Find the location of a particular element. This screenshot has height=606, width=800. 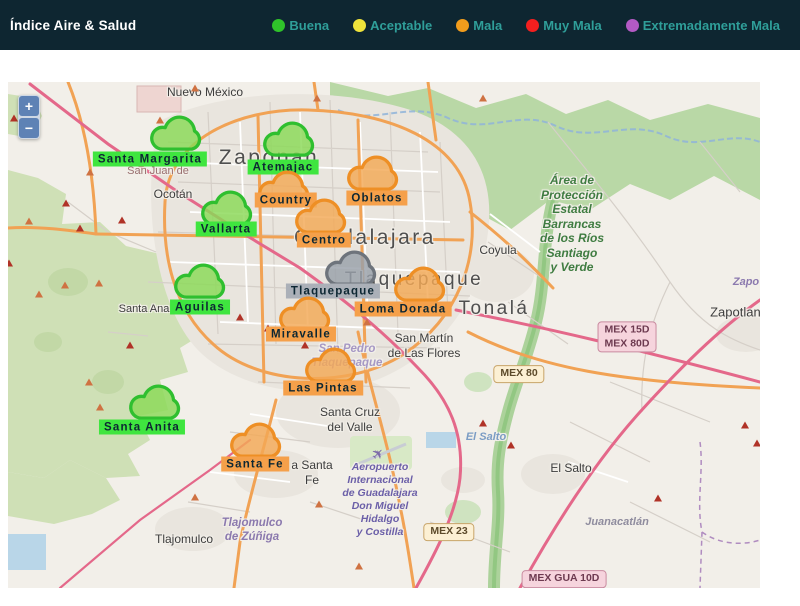

muy-mala-color-dot is located at coordinates (533, 25).